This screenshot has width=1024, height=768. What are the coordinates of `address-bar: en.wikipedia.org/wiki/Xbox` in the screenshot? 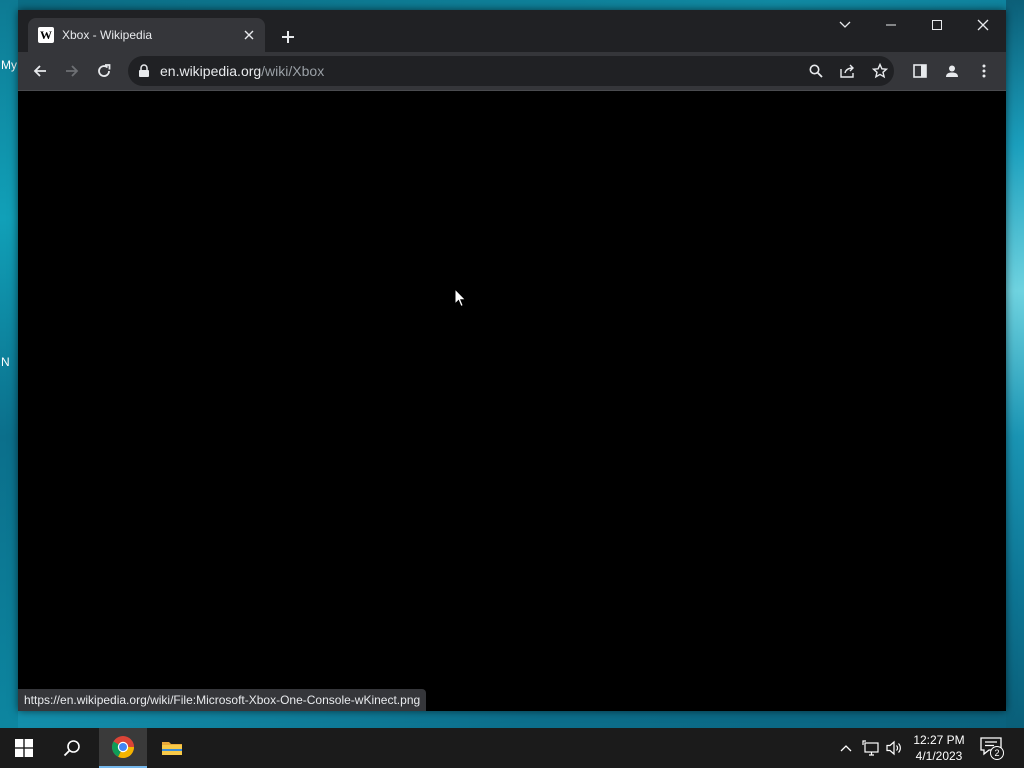 It's located at (511, 71).